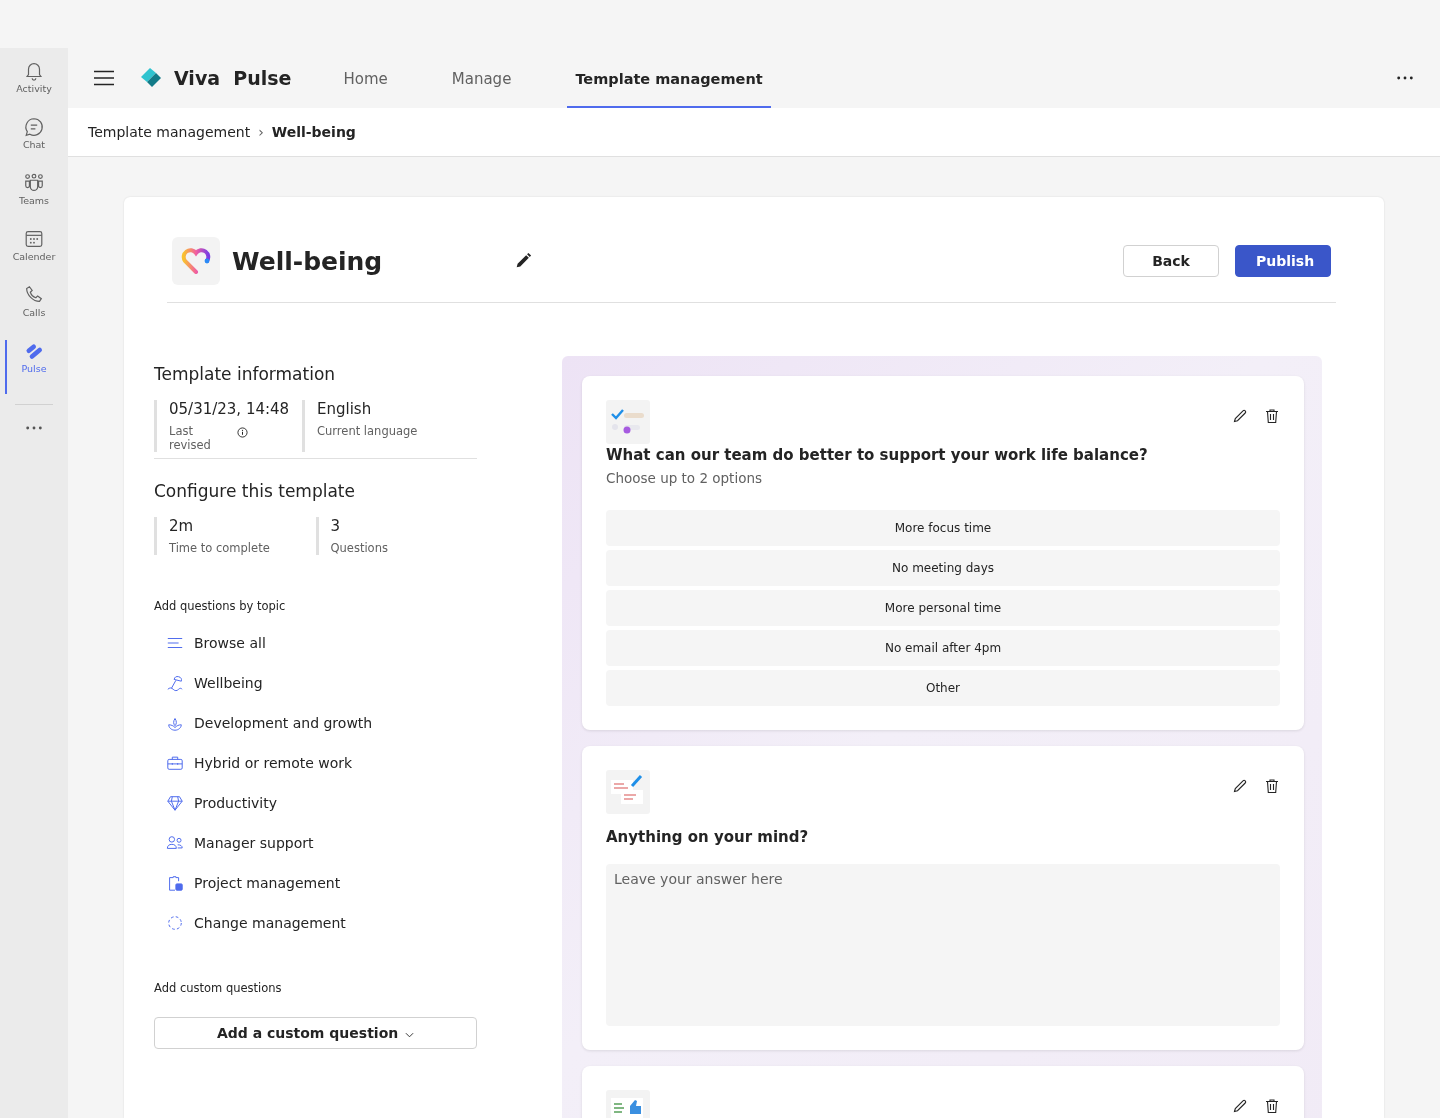 Image resolution: width=1440 pixels, height=1118 pixels. I want to click on rail-item: Chat, so click(34, 144).